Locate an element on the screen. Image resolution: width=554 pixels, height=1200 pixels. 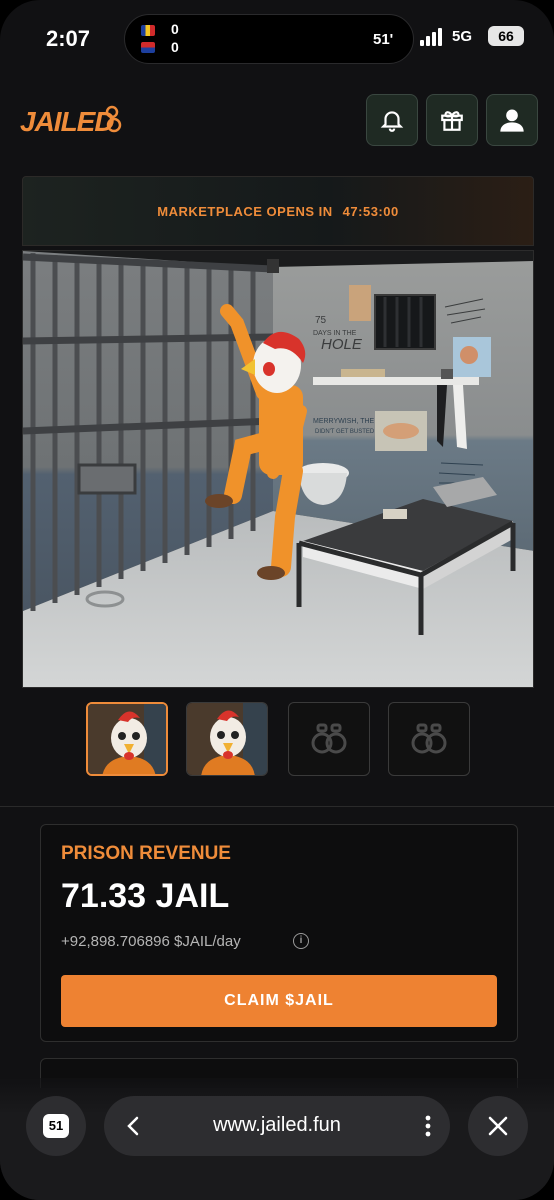
user-icon is located at coordinates (512, 120).